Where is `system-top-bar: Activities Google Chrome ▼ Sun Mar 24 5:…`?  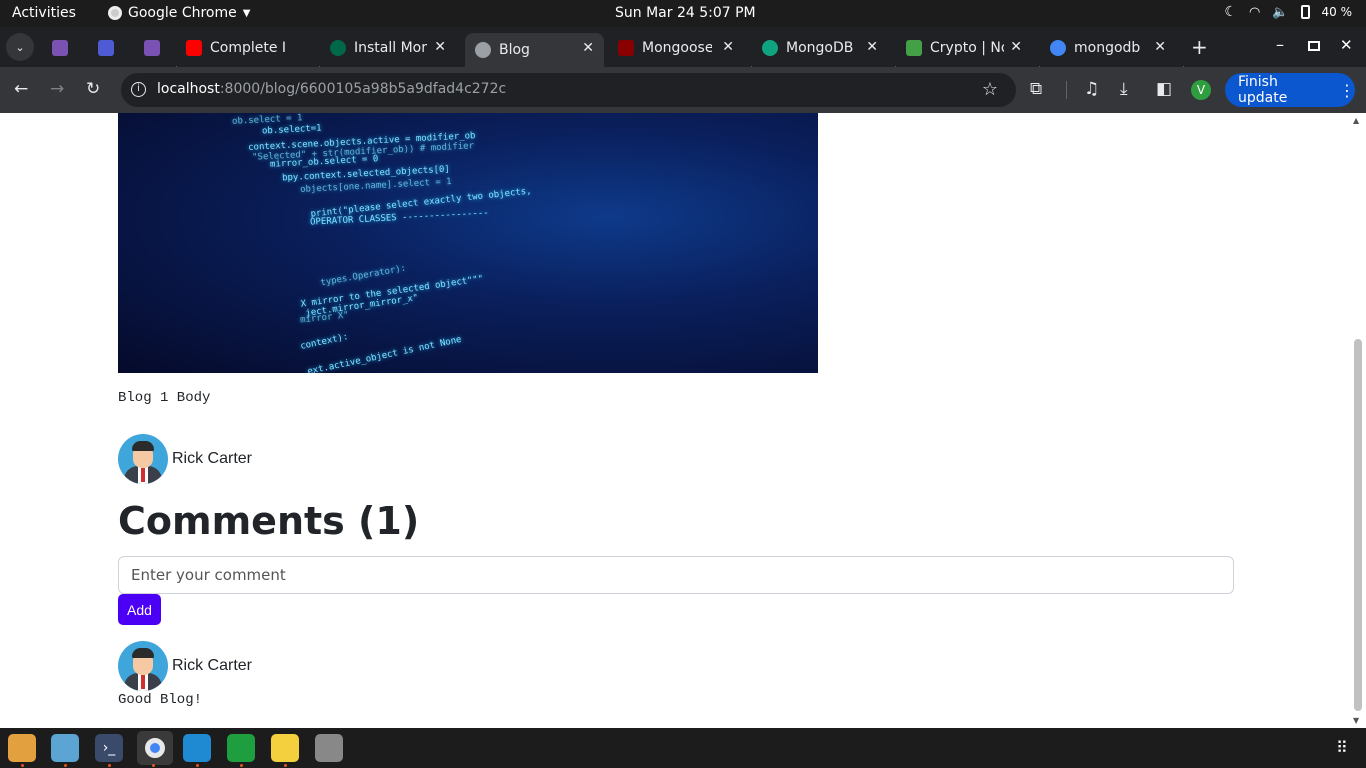 system-top-bar: Activities Google Chrome ▼ Sun Mar 24 5:… is located at coordinates (683, 13).